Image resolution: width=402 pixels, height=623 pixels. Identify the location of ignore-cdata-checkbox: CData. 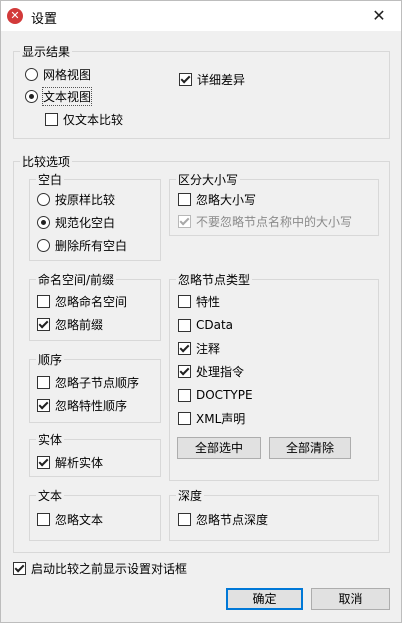
(205, 325).